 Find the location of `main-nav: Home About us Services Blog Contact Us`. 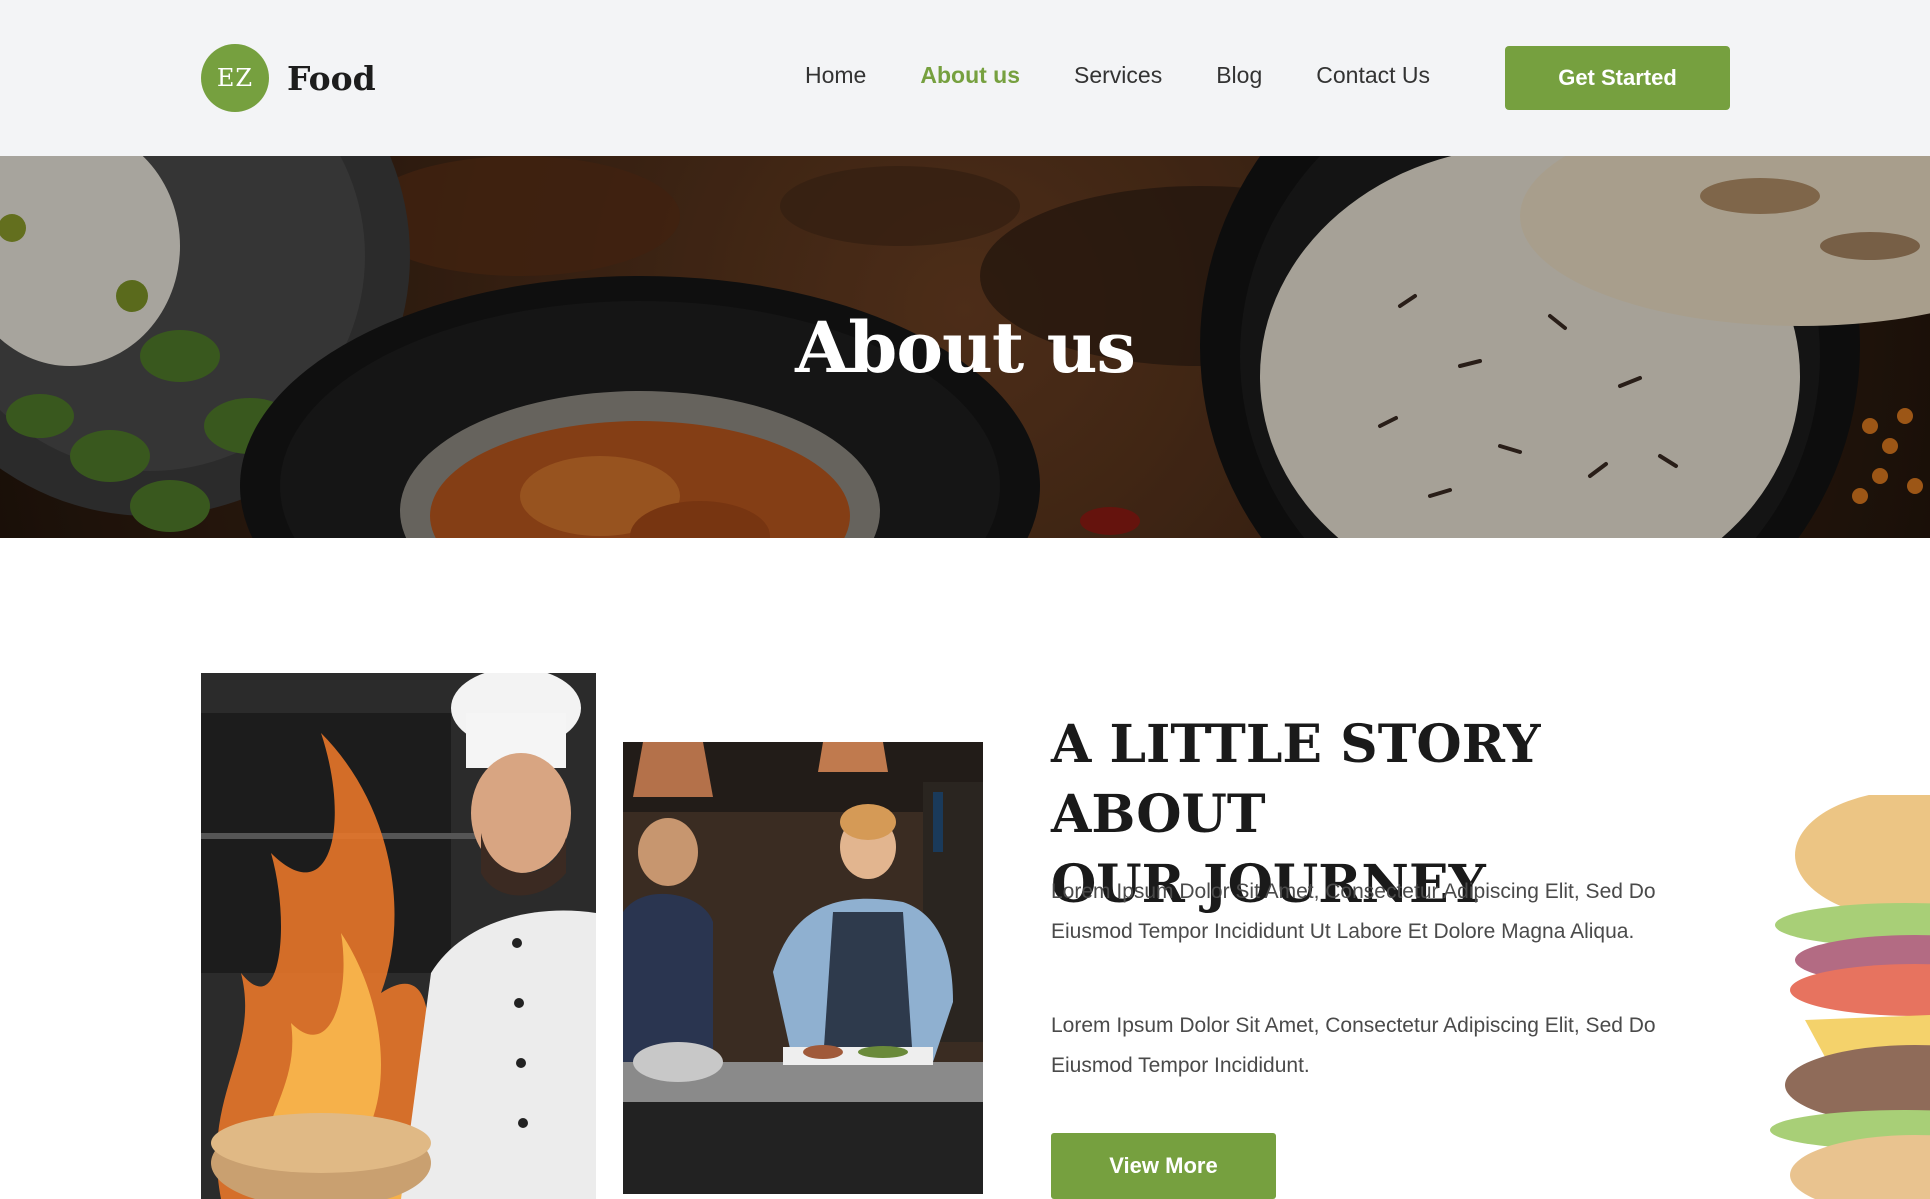

main-nav: Home About us Services Blog Contact Us is located at coordinates (1144, 75).